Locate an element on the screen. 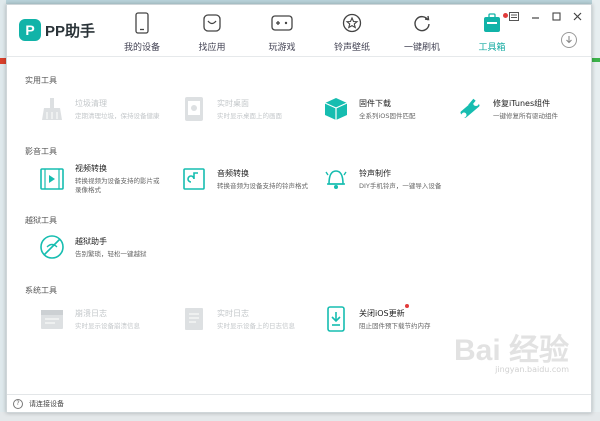 The height and width of the screenshot is (421, 600). section-title-system: 系统工具 is located at coordinates (41, 290).